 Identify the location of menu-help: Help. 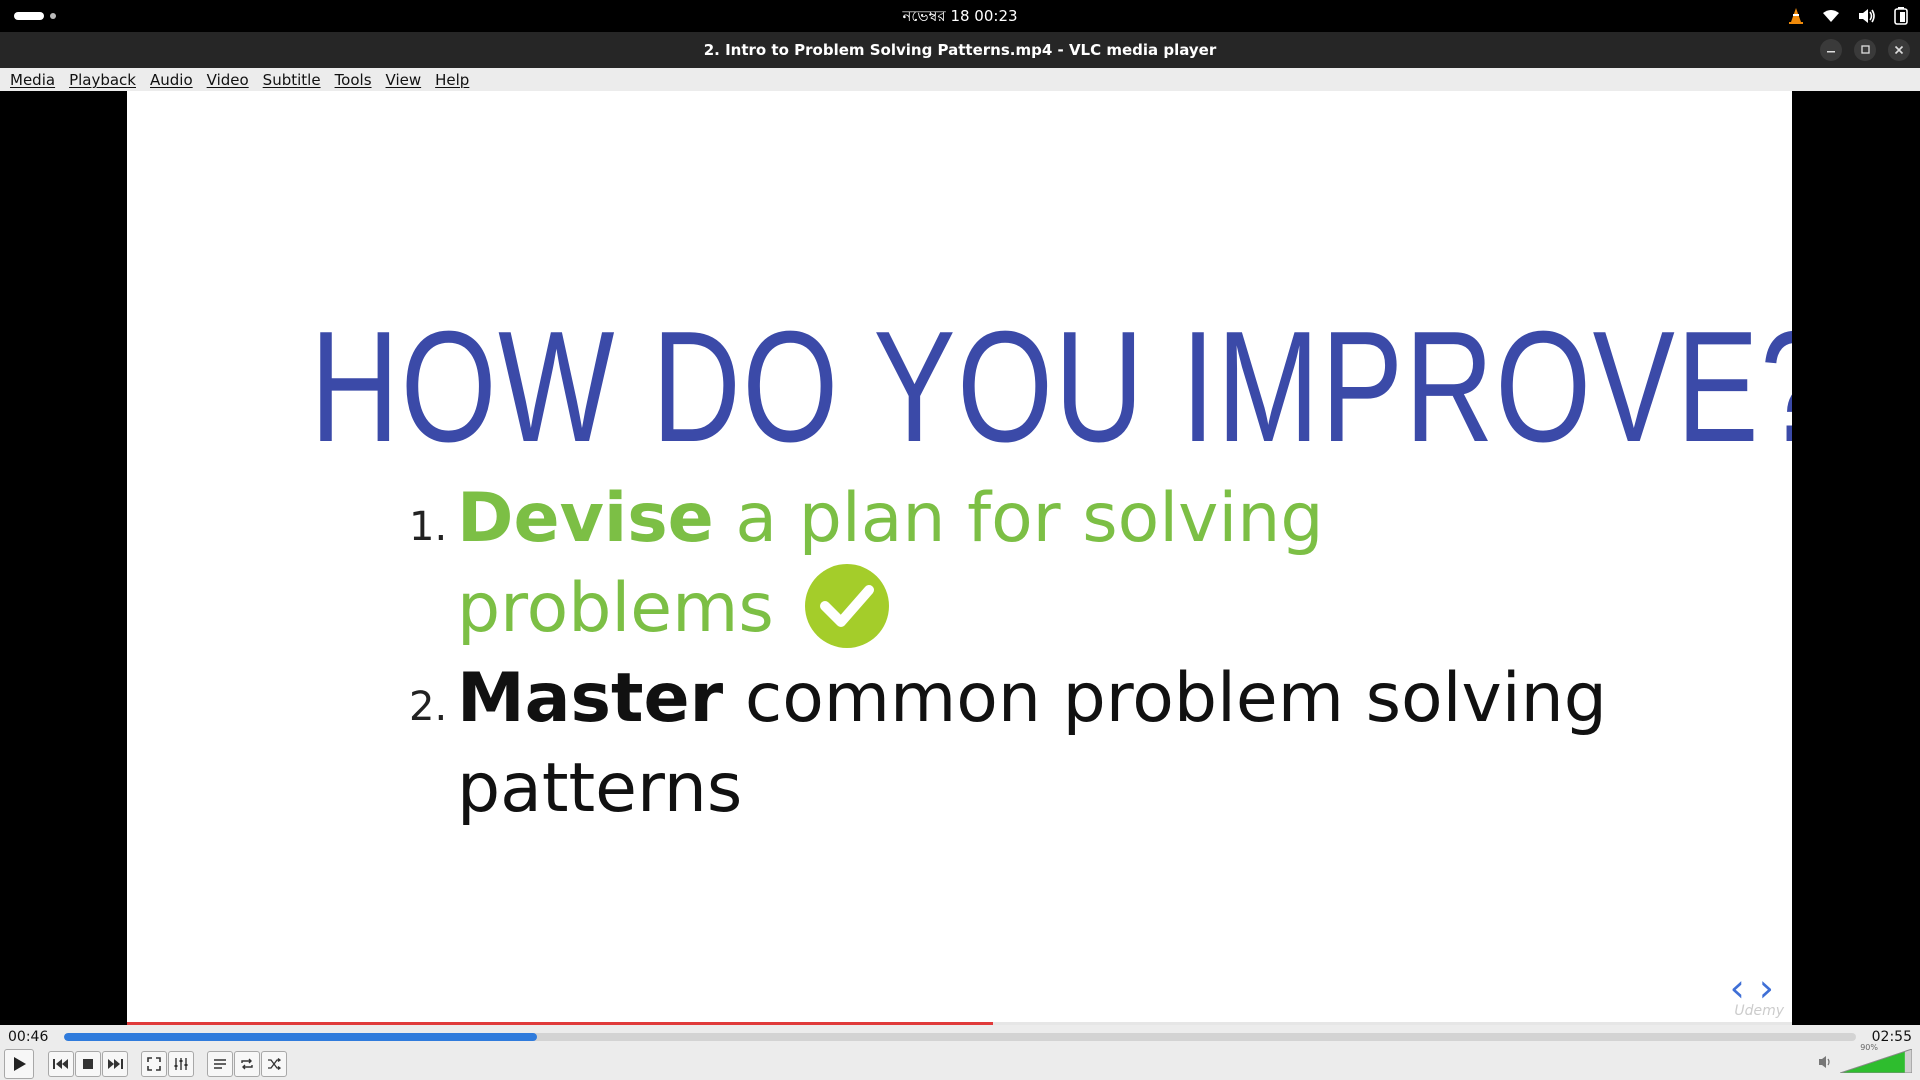
(452, 80).